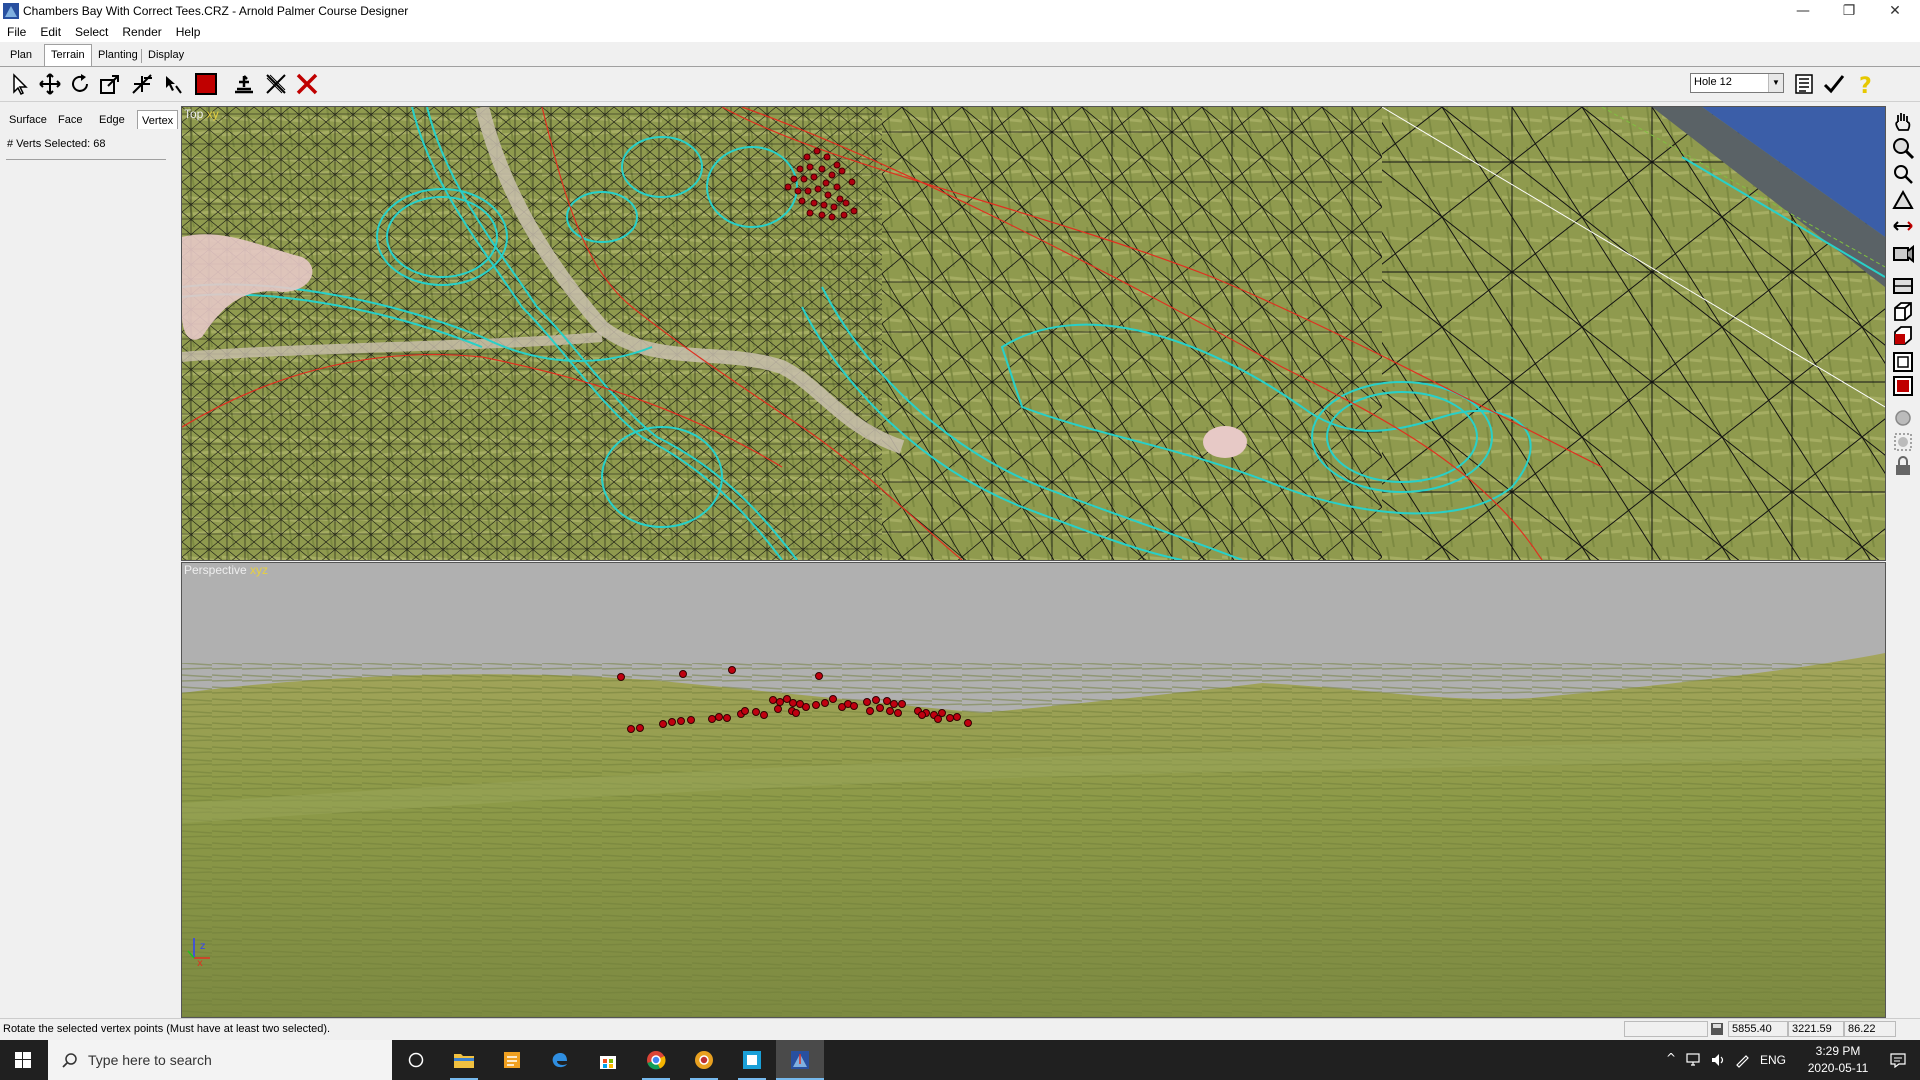 Image resolution: width=1920 pixels, height=1080 pixels. I want to click on camera-icon, so click(1903, 252).